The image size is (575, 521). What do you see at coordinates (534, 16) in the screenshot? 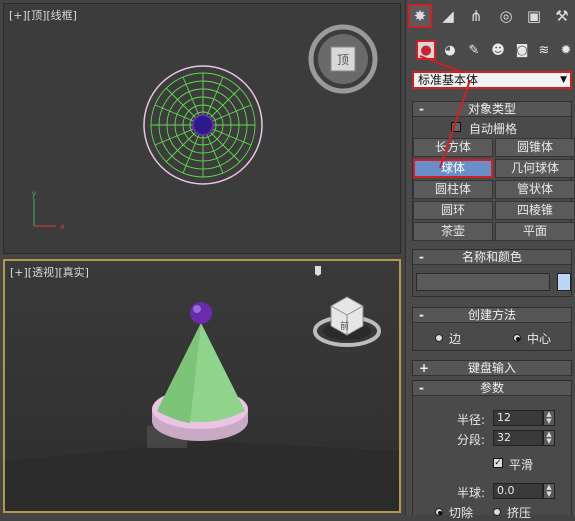
I see `display-tab-icon: ▣` at bounding box center [534, 16].